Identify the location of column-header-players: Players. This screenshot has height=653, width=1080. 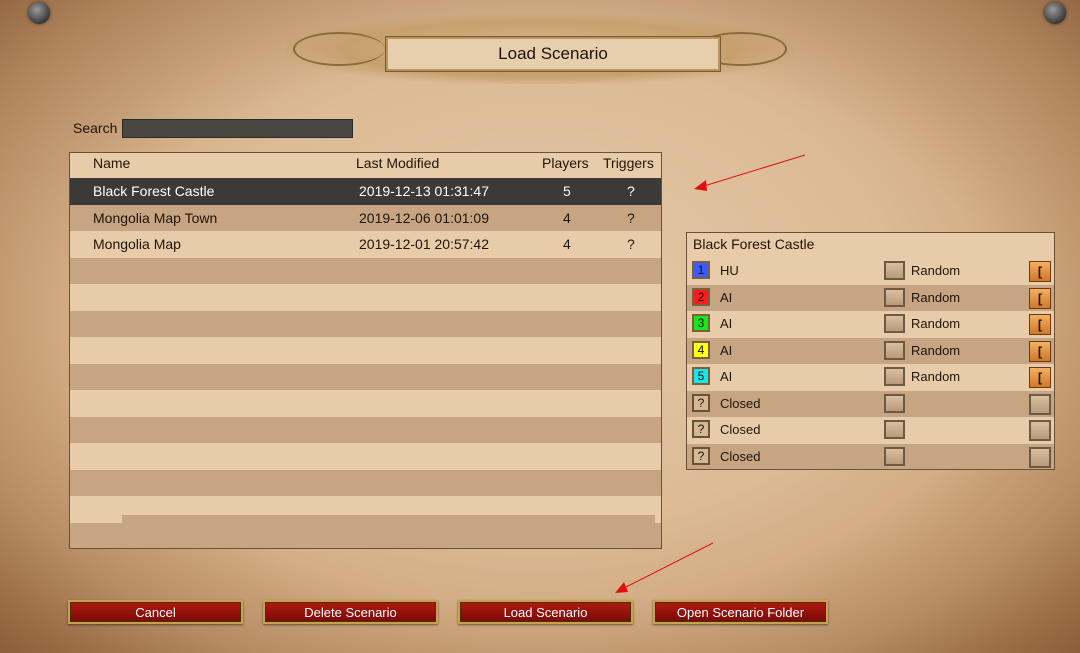
(565, 163).